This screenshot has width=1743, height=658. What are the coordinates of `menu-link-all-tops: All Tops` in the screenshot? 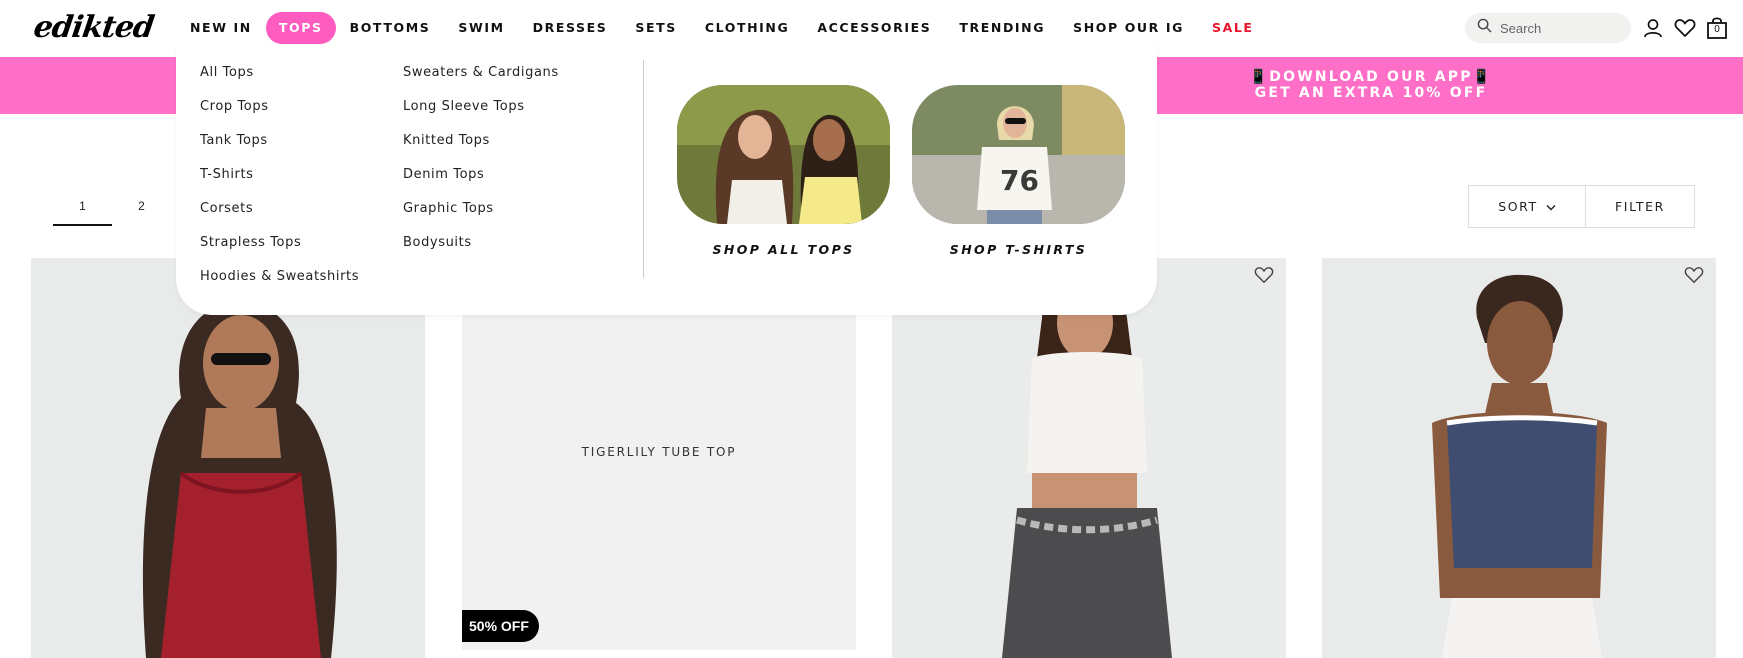 It's located at (279, 73).